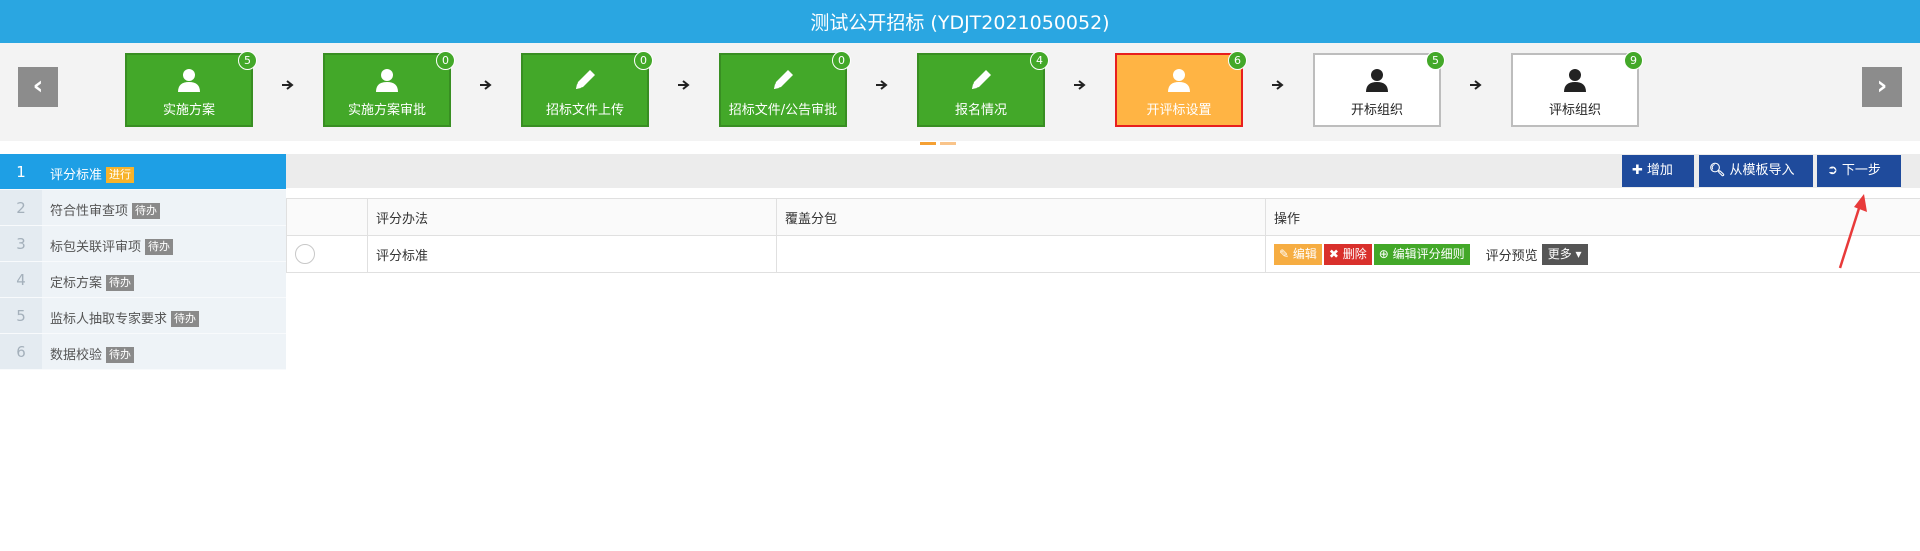 This screenshot has height=551, width=1920. I want to click on step-bid-opening: 开标组织 5, so click(1379, 89).